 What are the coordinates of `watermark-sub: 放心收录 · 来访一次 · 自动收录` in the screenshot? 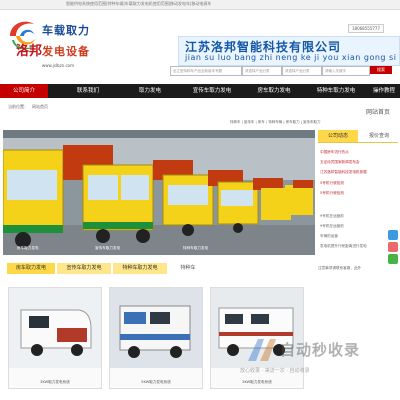 It's located at (275, 371).